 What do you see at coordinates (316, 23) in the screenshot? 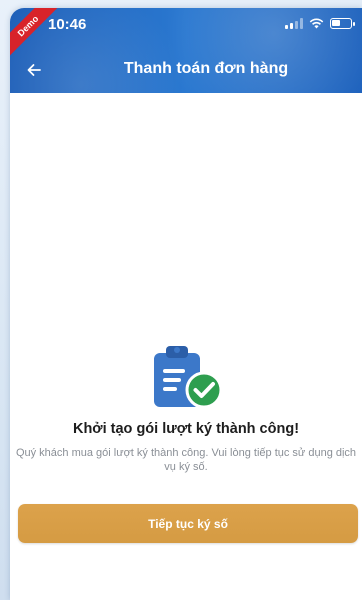
I see `wifi-icon` at bounding box center [316, 23].